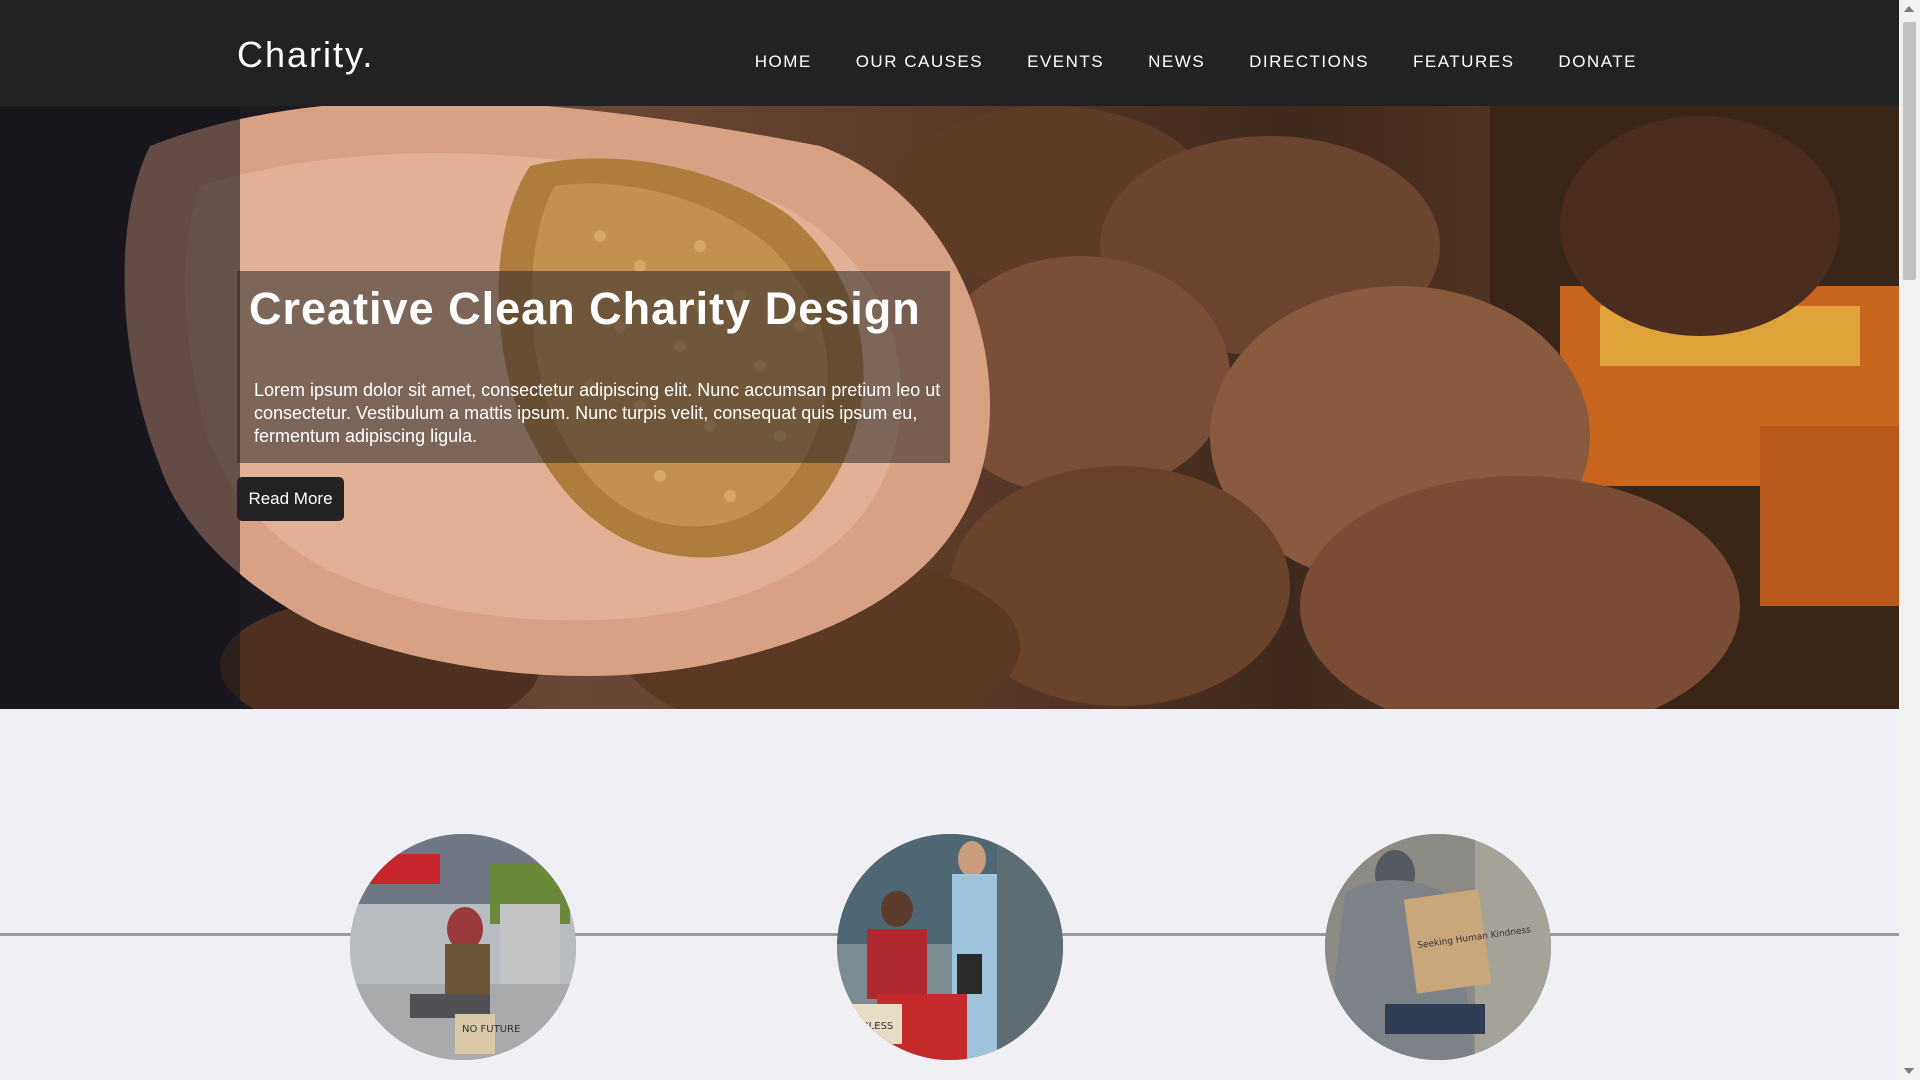  I want to click on cause-image-3: Seeking Human Kindness, so click(1438, 947).